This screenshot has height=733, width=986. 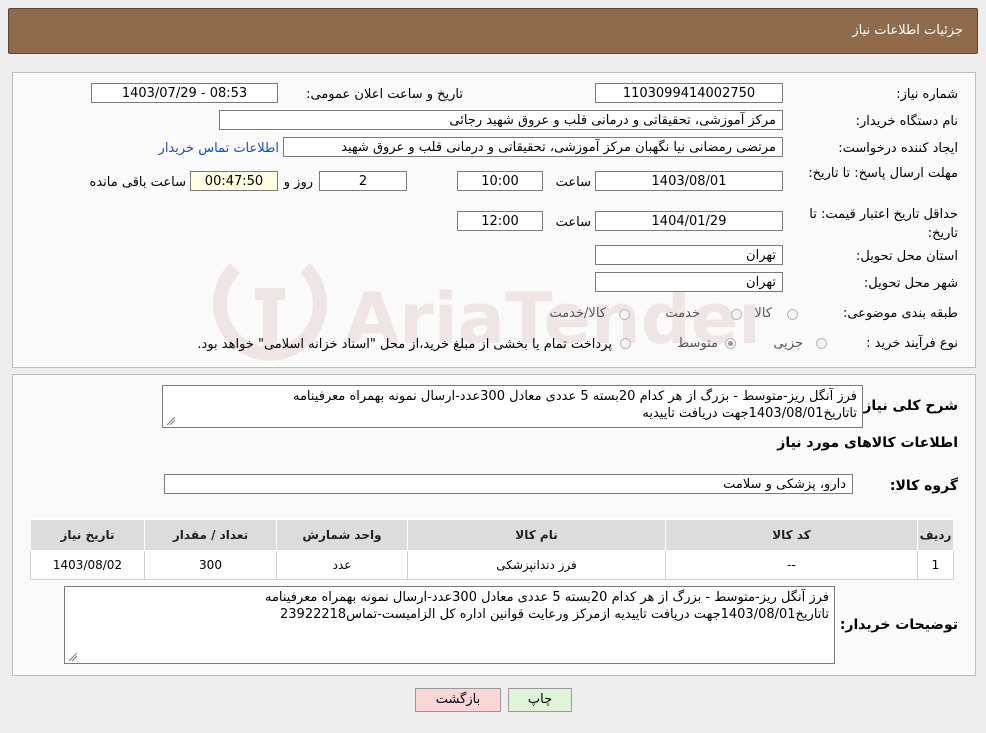 I want to click on col-code: کد کالا, so click(x=791, y=535).